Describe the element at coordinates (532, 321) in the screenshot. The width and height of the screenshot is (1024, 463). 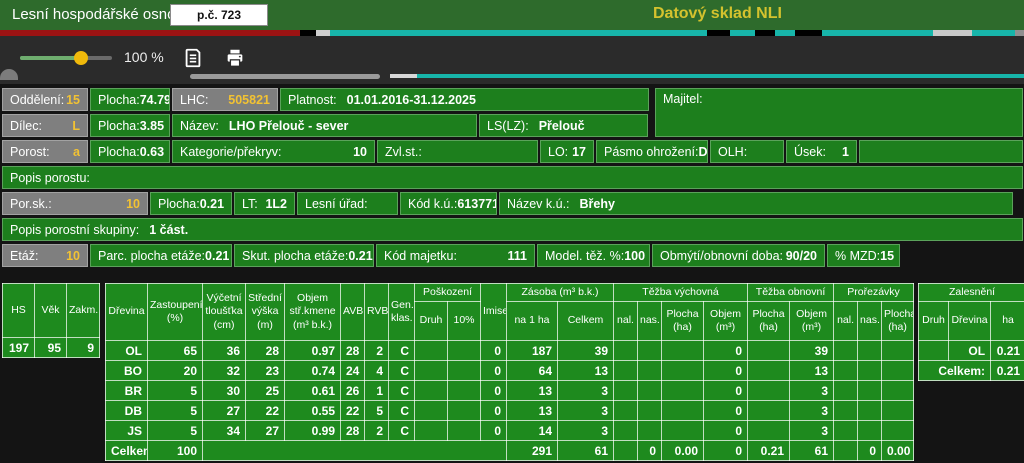
I see `header-cell: na 1 ha` at that location.